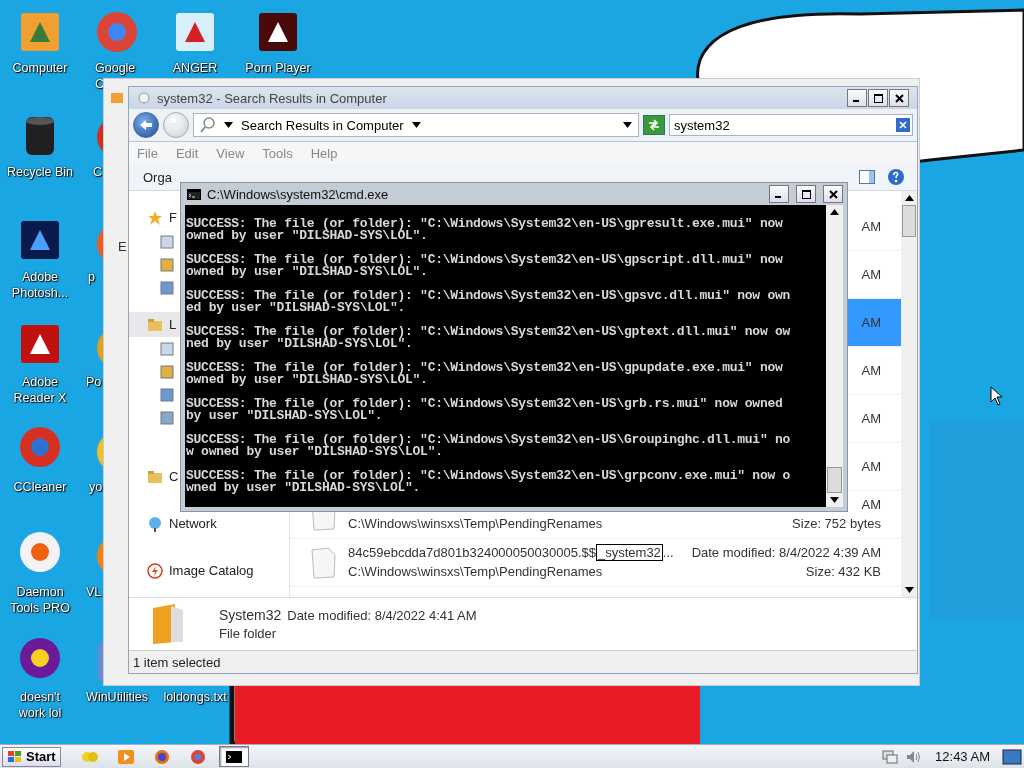 Image resolution: width=1024 pixels, height=768 pixels. Describe the element at coordinates (489, 296) in the screenshot. I see `console-line: SUCCESS: The file (or folder): "C:\Windows\System32\en-US\gpsvc.dll.mui" now own` at that location.